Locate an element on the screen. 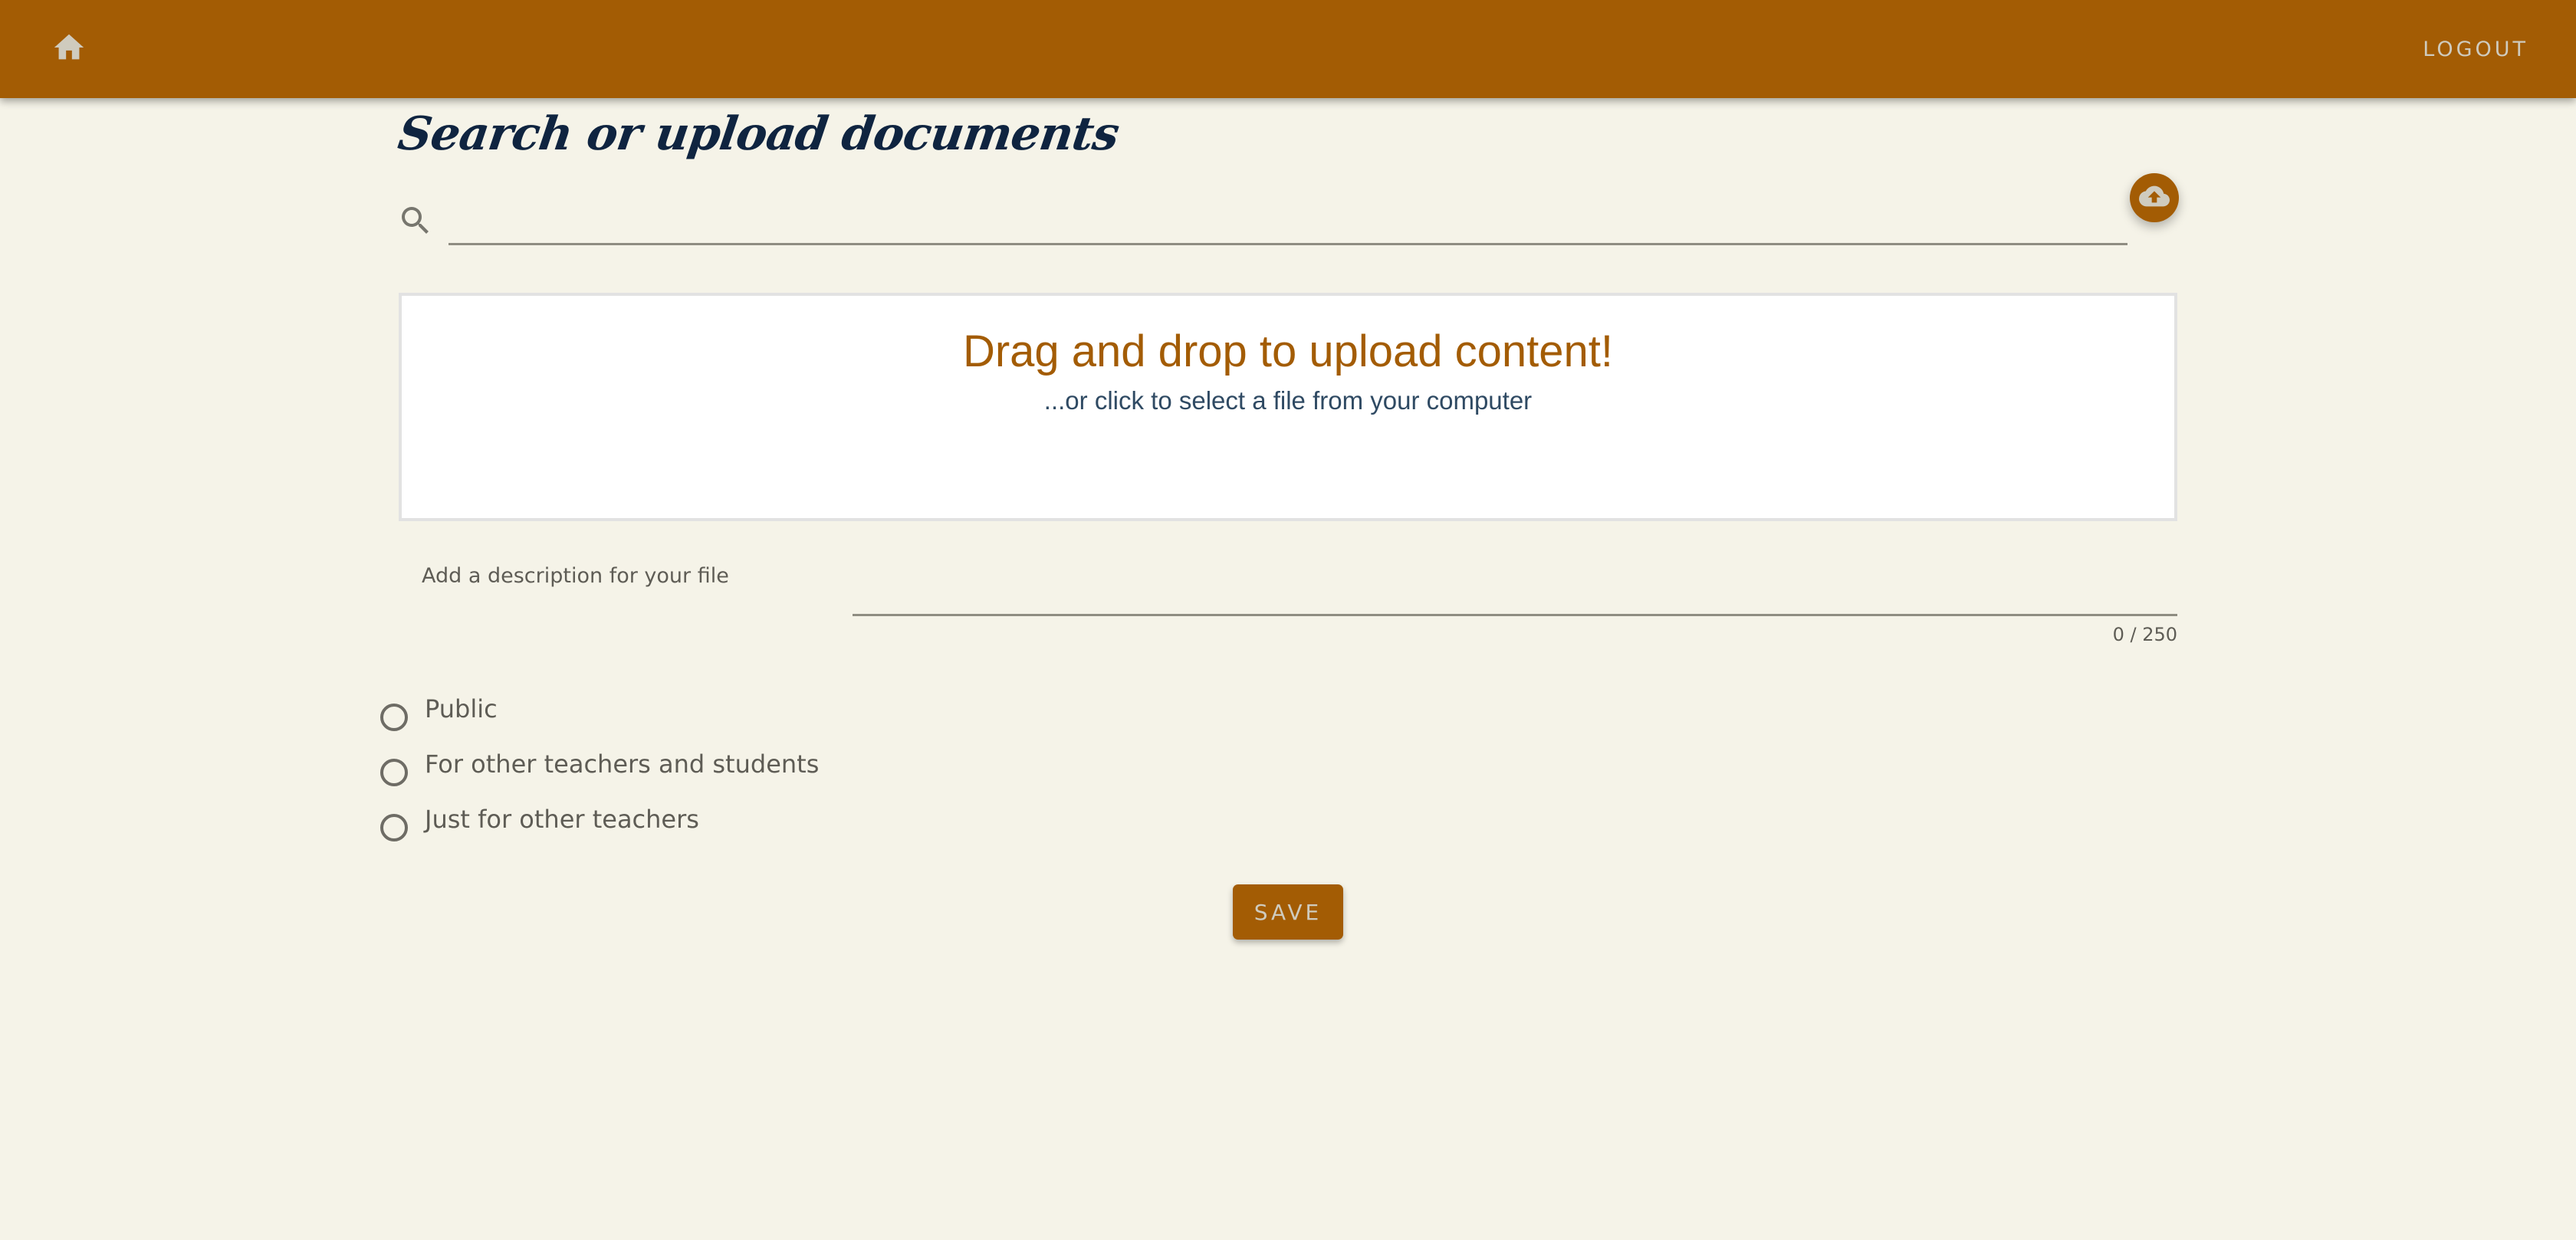 The width and height of the screenshot is (2576, 1240). page-title: Search or upload documents is located at coordinates (758, 134).